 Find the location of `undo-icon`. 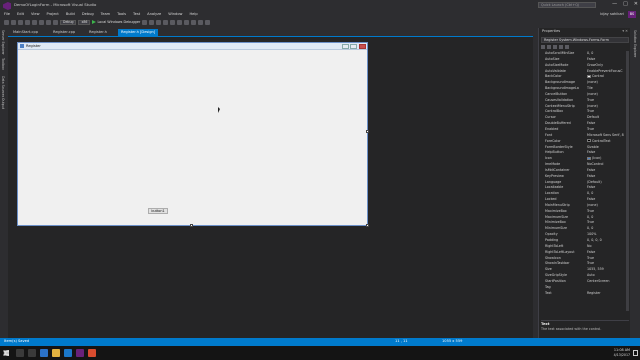

undo-icon is located at coordinates (48, 22).